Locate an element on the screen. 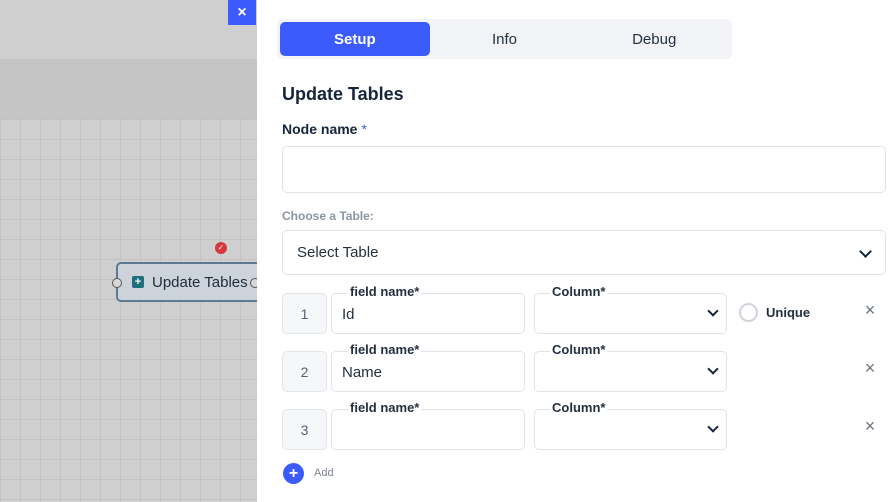  update-tables-node: + Update Tables is located at coordinates (184, 282).